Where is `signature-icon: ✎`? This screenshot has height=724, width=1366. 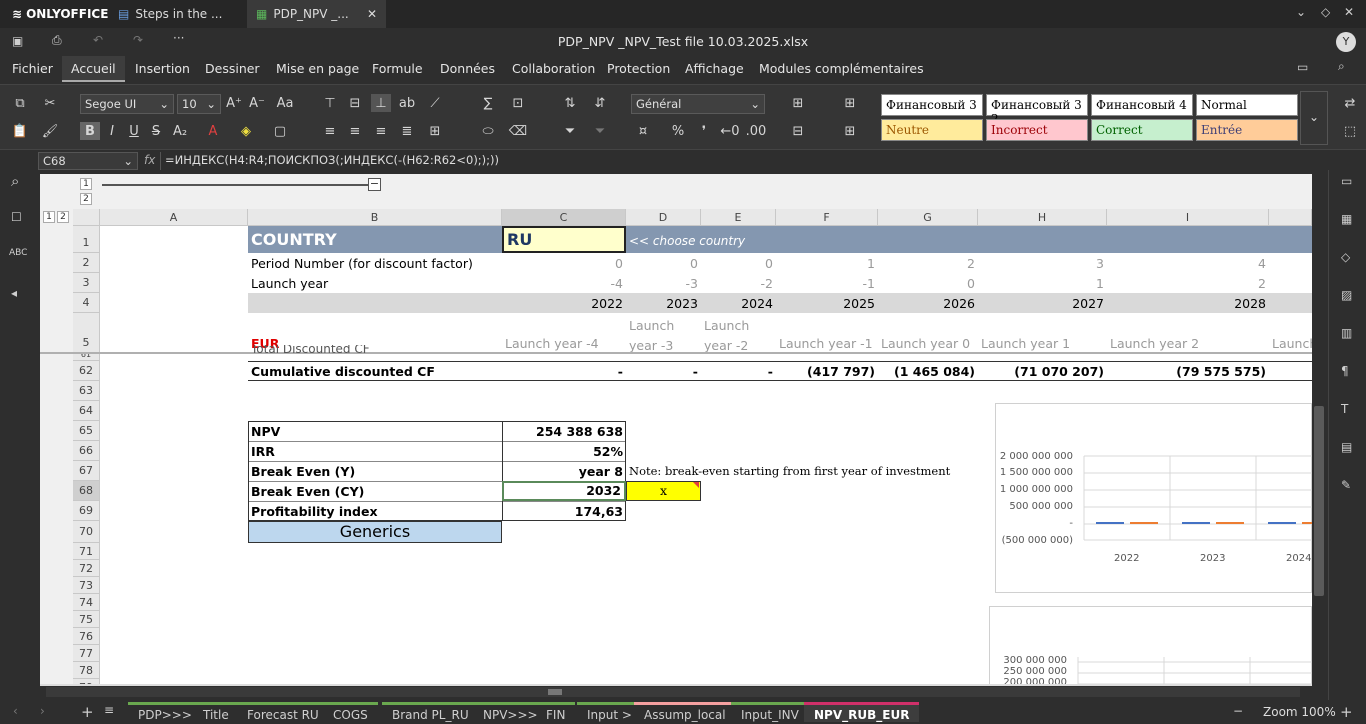
signature-icon: ✎ is located at coordinates (1346, 485).